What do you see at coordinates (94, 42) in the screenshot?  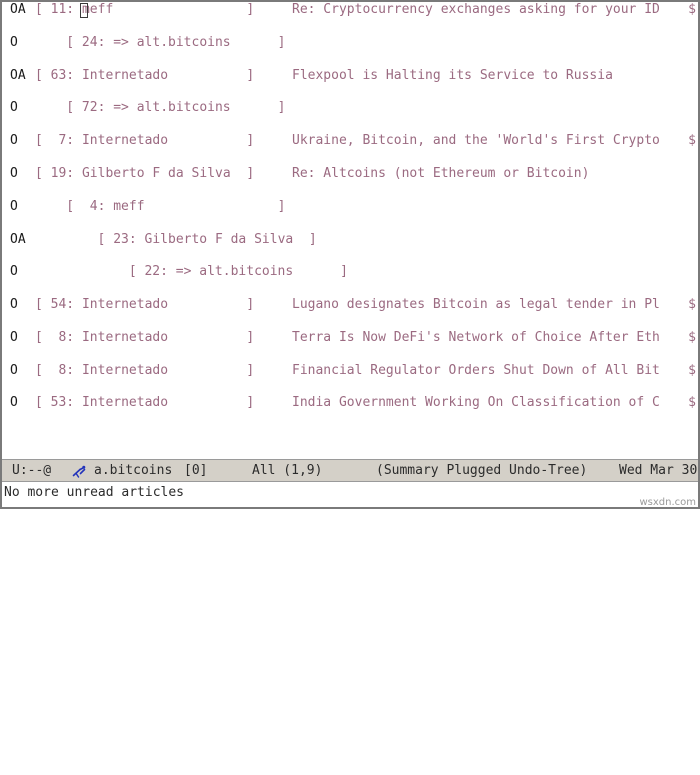 I see `article-number: 24:` at bounding box center [94, 42].